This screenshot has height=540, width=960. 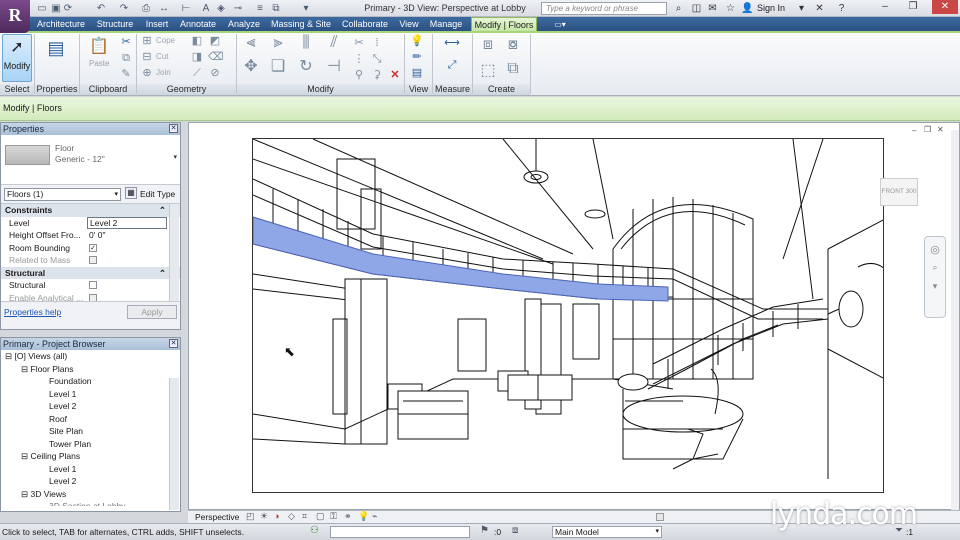 What do you see at coordinates (90, 381) in the screenshot?
I see `tree-leaf: Foundation` at bounding box center [90, 381].